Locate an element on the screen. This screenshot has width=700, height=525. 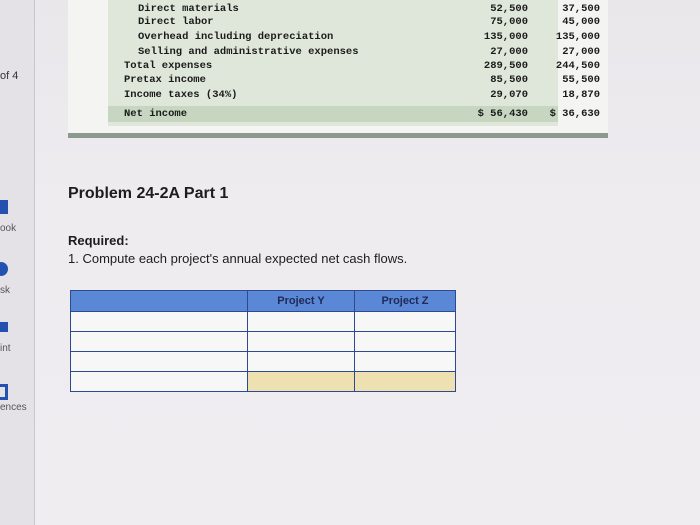
project-y-value: 85,500 is located at coordinates (509, 80).